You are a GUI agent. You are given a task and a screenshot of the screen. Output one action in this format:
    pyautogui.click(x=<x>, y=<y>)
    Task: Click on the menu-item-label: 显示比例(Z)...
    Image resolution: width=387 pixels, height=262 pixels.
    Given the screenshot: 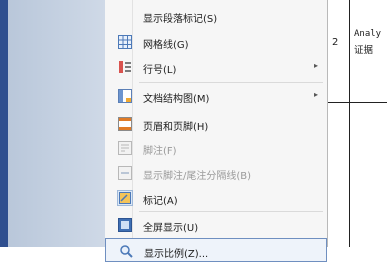 What is the action you would take?
    pyautogui.click(x=176, y=254)
    